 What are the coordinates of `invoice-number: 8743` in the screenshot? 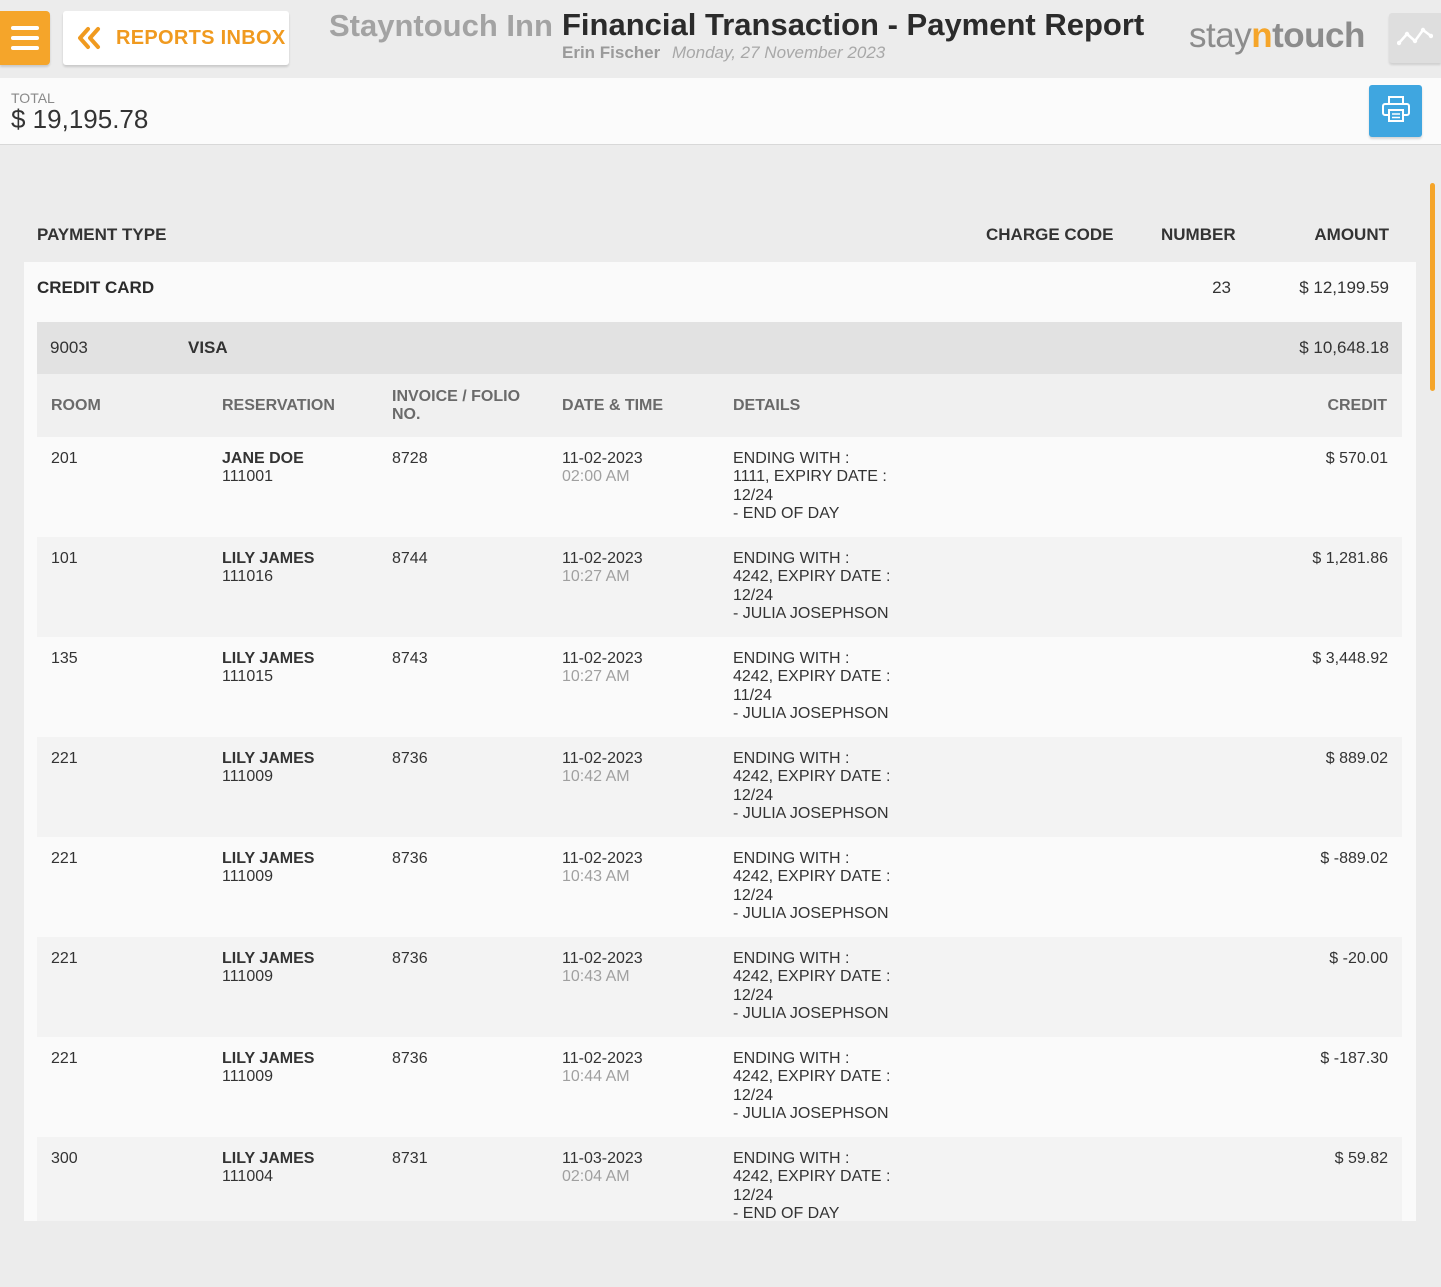 It's located at (410, 658).